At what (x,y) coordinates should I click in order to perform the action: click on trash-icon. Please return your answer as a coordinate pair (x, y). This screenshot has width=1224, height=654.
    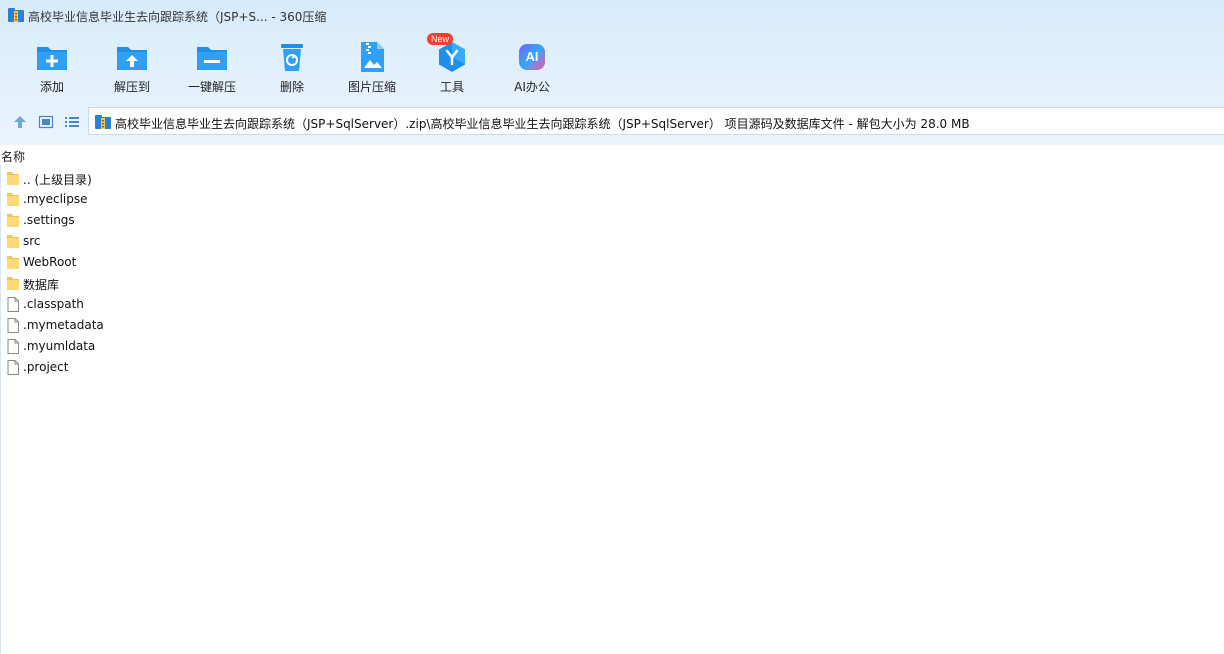
    Looking at the image, I should click on (292, 57).